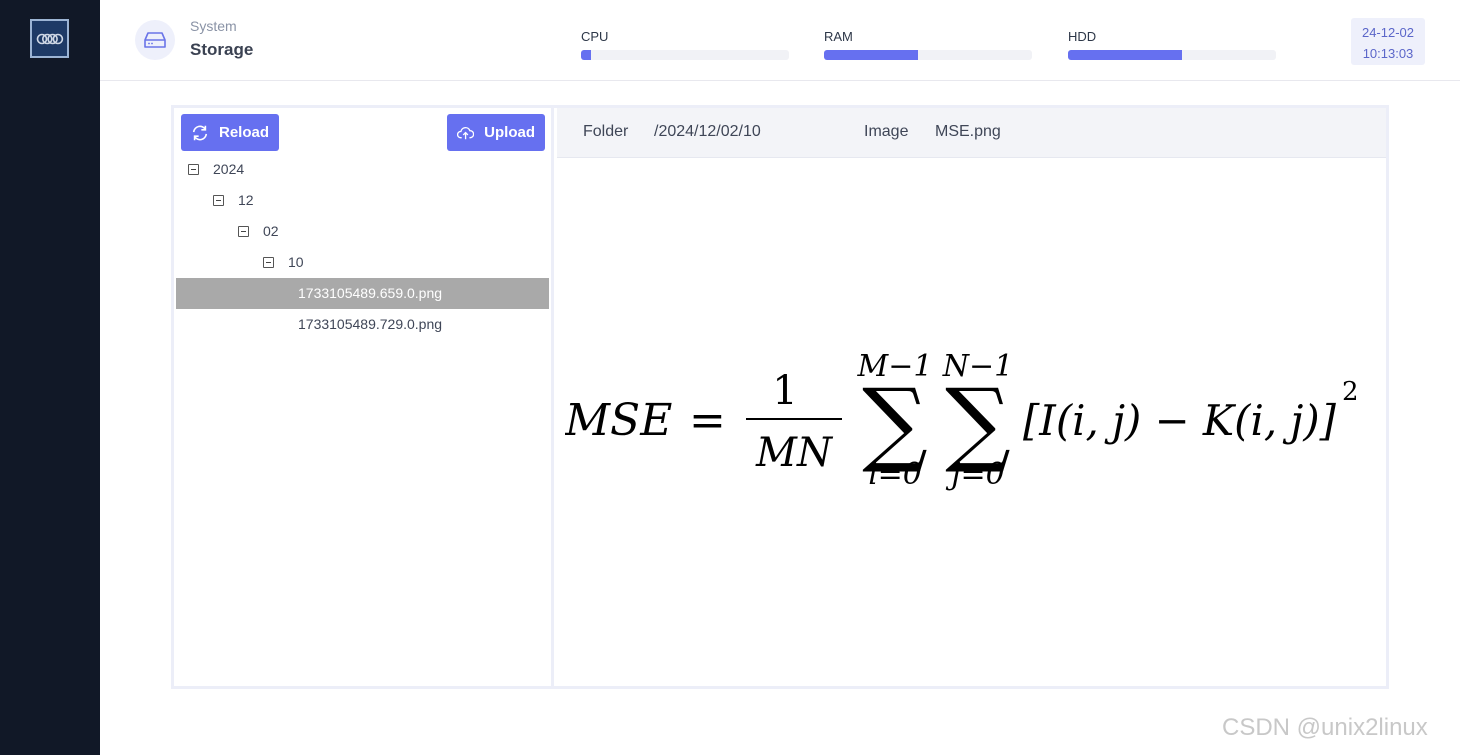 The width and height of the screenshot is (1460, 755). What do you see at coordinates (784, 391) in the screenshot?
I see `formula-numerator: 1` at bounding box center [784, 391].